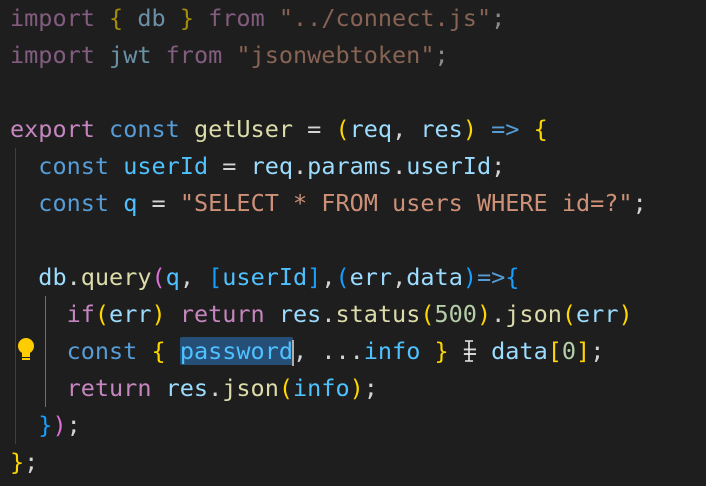 This screenshot has width=706, height=486. I want to click on token-variable: jwt, so click(130, 55).